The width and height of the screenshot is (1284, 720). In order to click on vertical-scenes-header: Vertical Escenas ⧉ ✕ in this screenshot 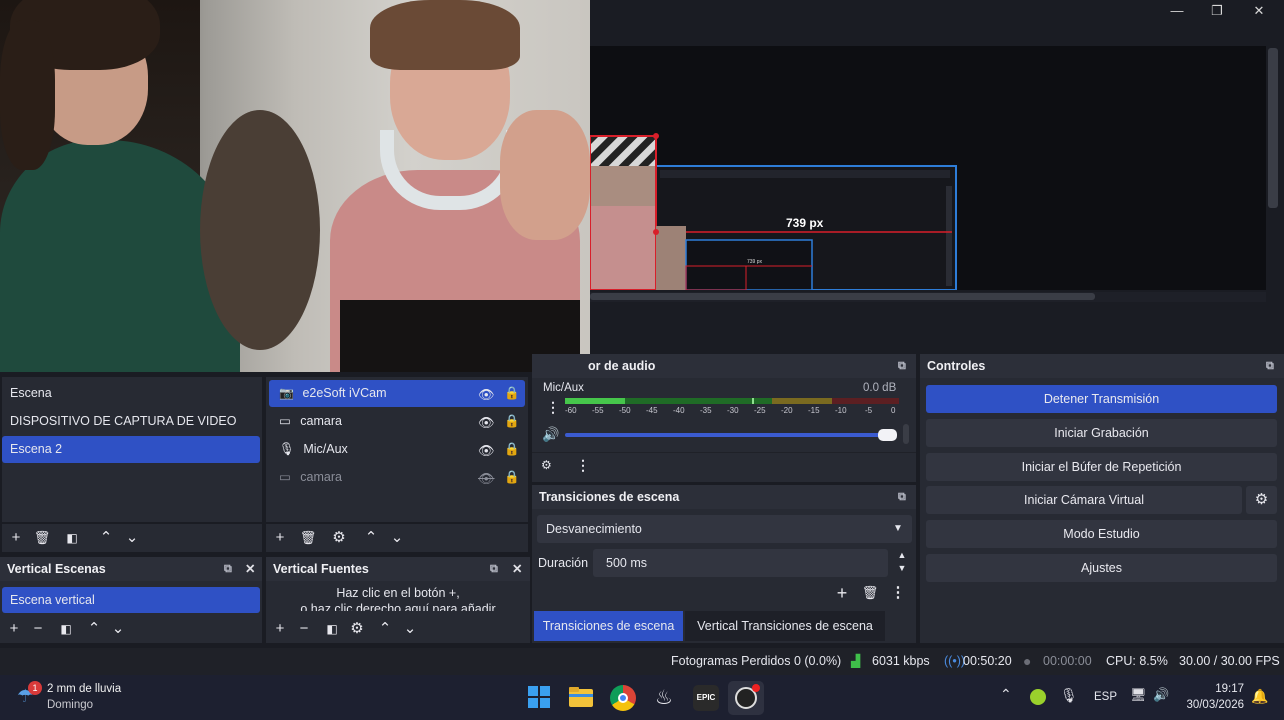, I will do `click(131, 569)`.